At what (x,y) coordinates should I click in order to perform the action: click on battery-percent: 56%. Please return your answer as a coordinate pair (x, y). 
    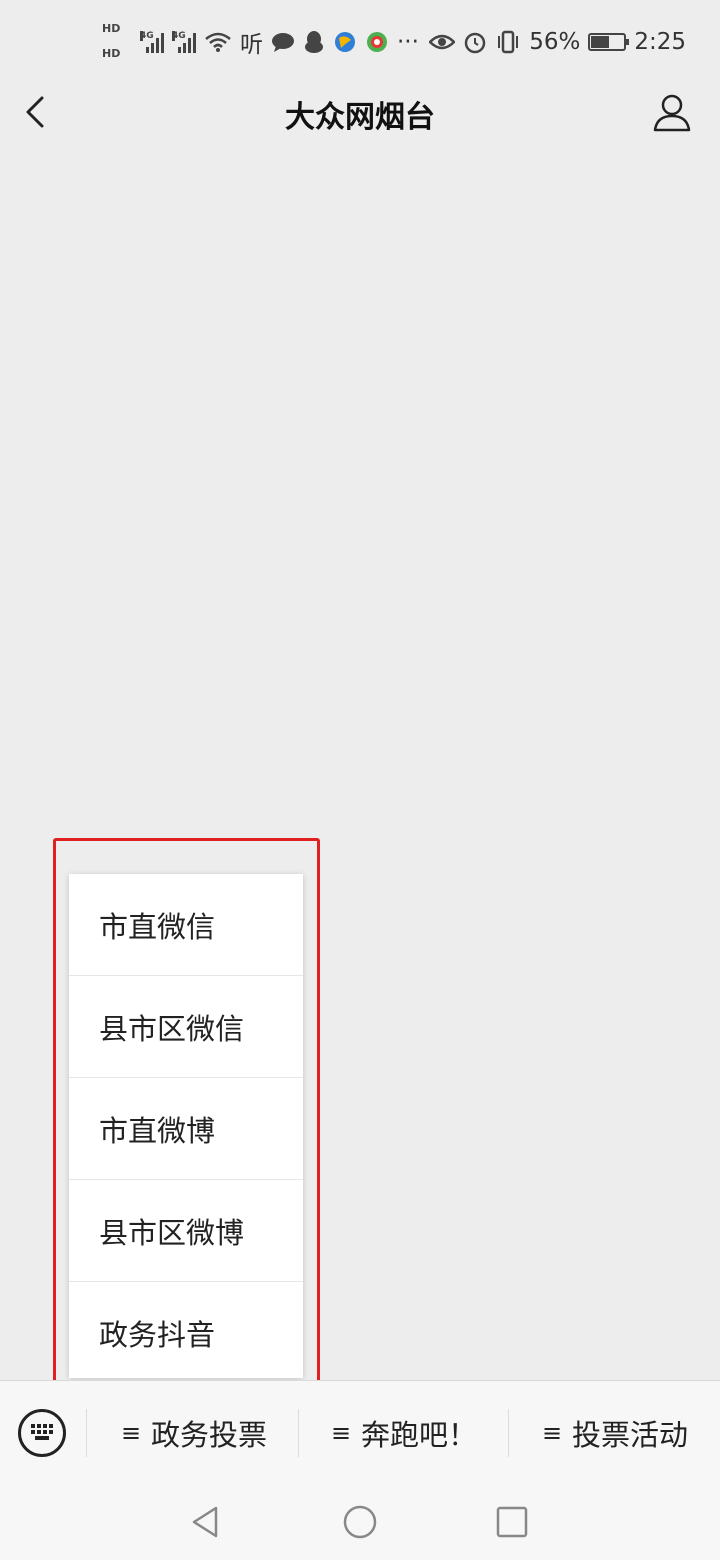
    Looking at the image, I should click on (555, 42).